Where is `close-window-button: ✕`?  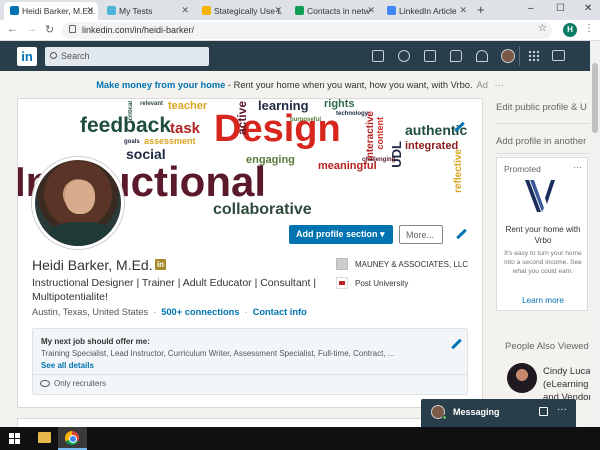 close-window-button: ✕ is located at coordinates (588, 8).